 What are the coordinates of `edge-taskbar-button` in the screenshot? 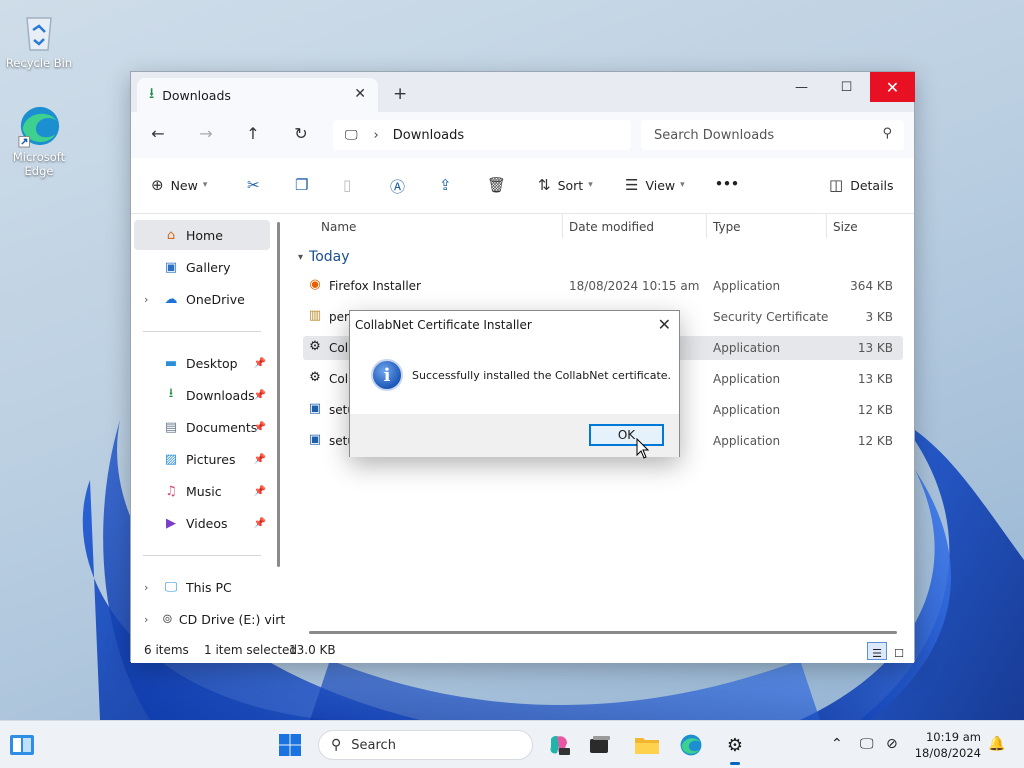 It's located at (691, 745).